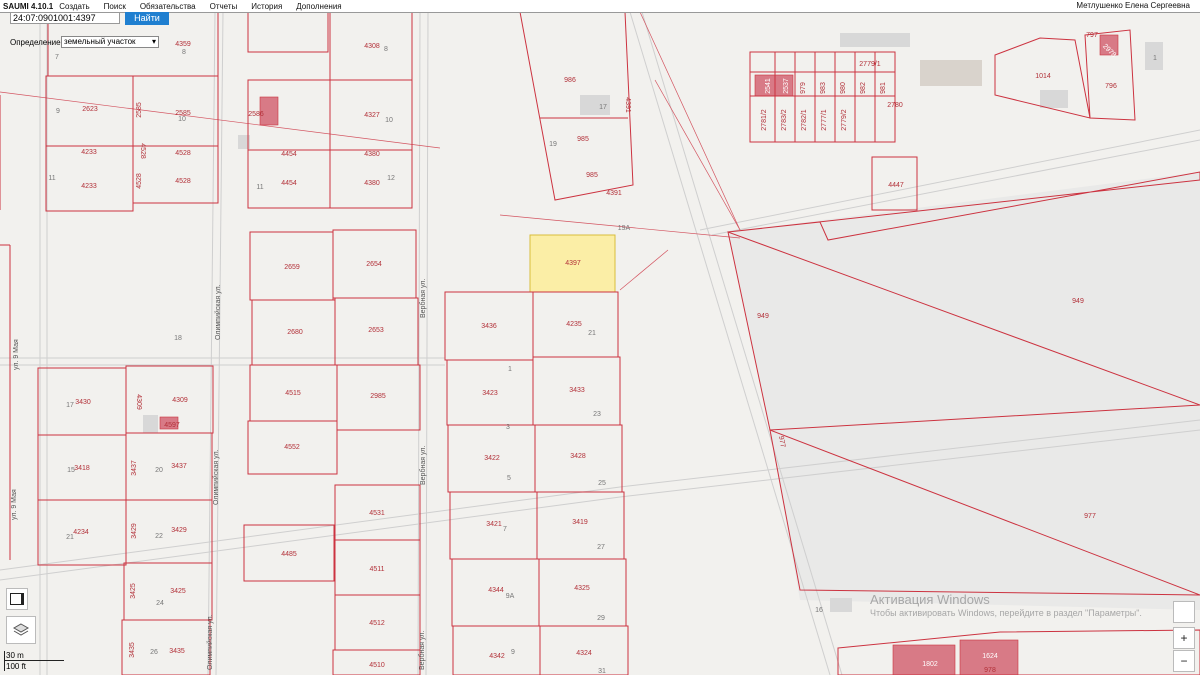  What do you see at coordinates (768, 86) in the screenshot?
I see `svg-text: 2541` at bounding box center [768, 86].